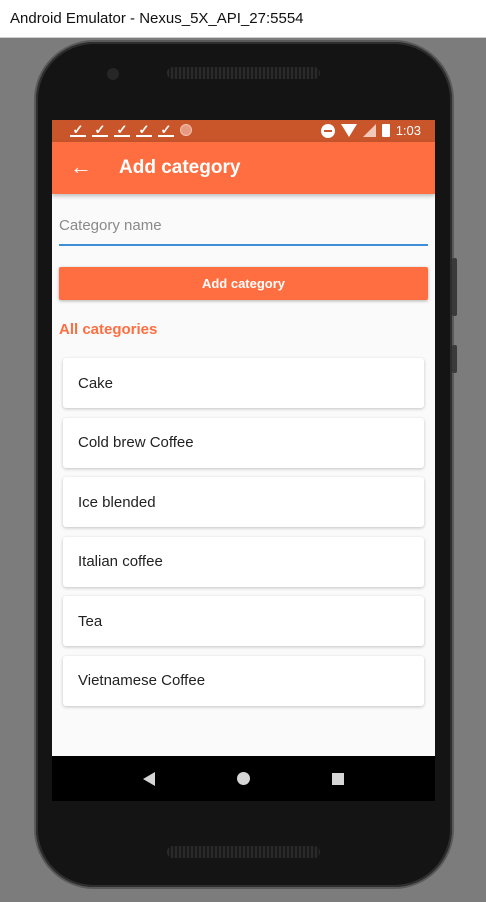  Describe the element at coordinates (243, 442) in the screenshot. I see `list-item: Cold brew Coffee` at that location.